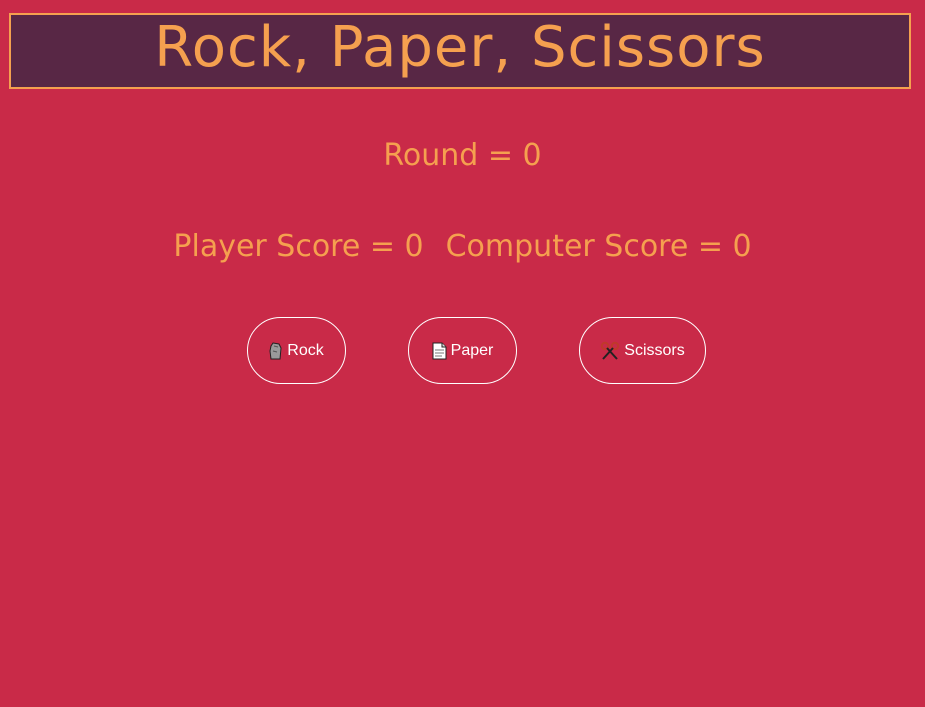  I want to click on page-title: Rock, Paper, Scissors, so click(460, 47).